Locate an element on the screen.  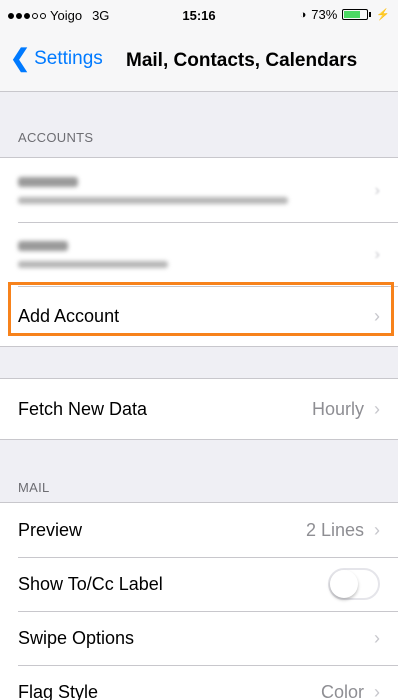
battery-icon is located at coordinates (355, 14).